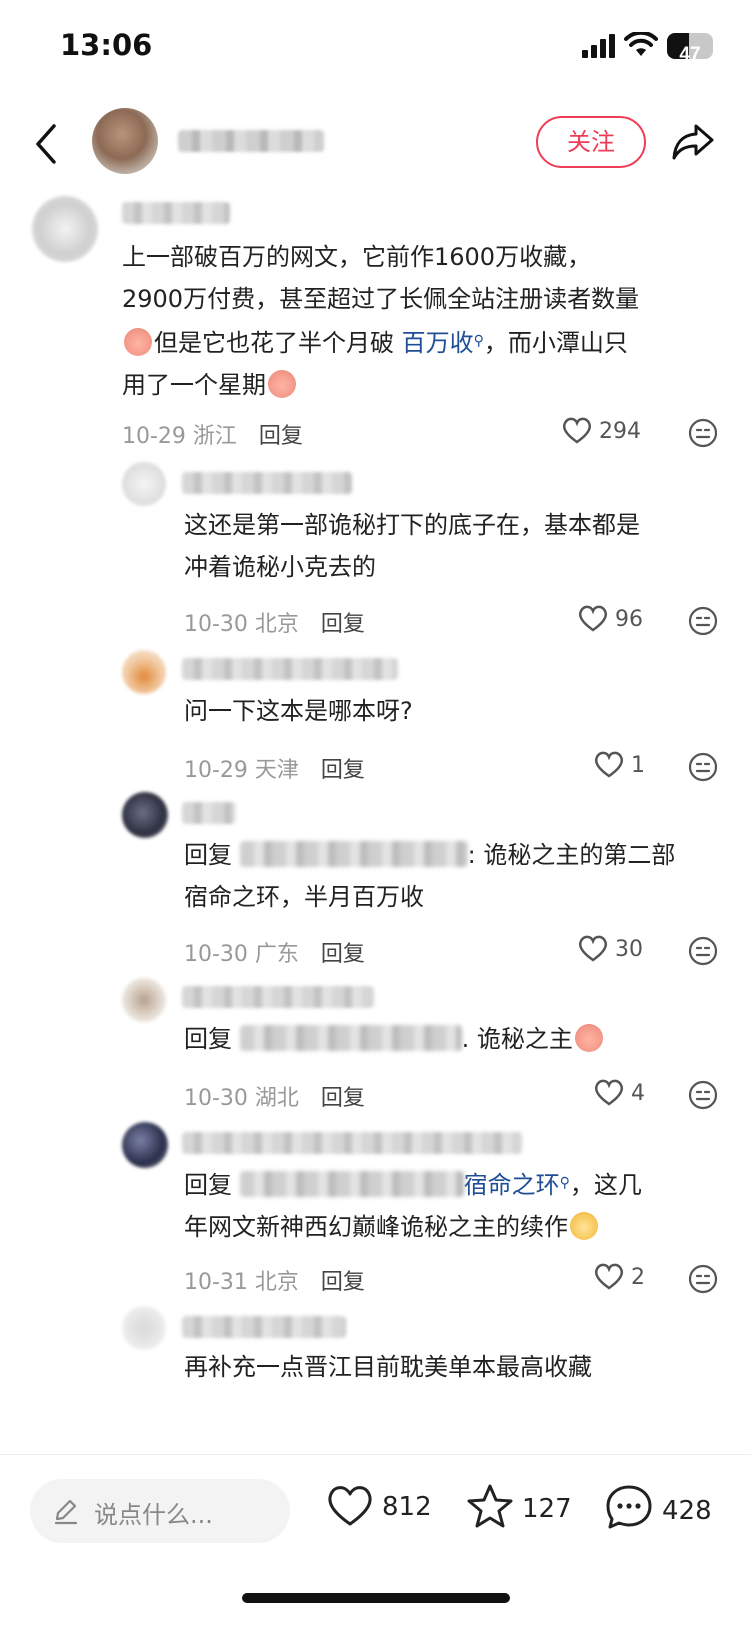 Image resolution: width=751 pixels, height=1627 pixels. I want to click on like-button: 2, so click(619, 1276).